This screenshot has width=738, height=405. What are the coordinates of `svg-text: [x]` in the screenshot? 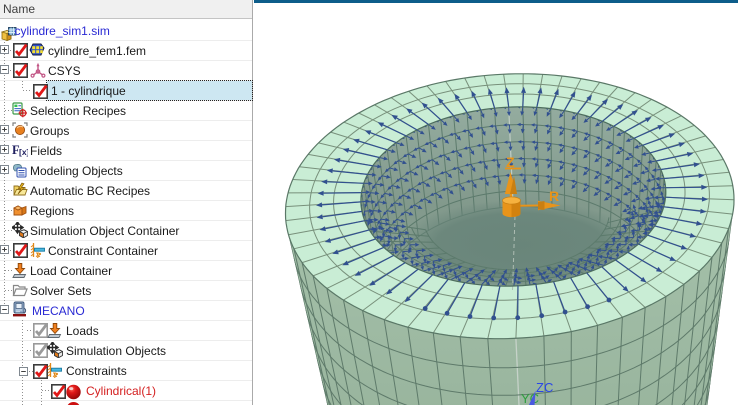 It's located at (23, 152).